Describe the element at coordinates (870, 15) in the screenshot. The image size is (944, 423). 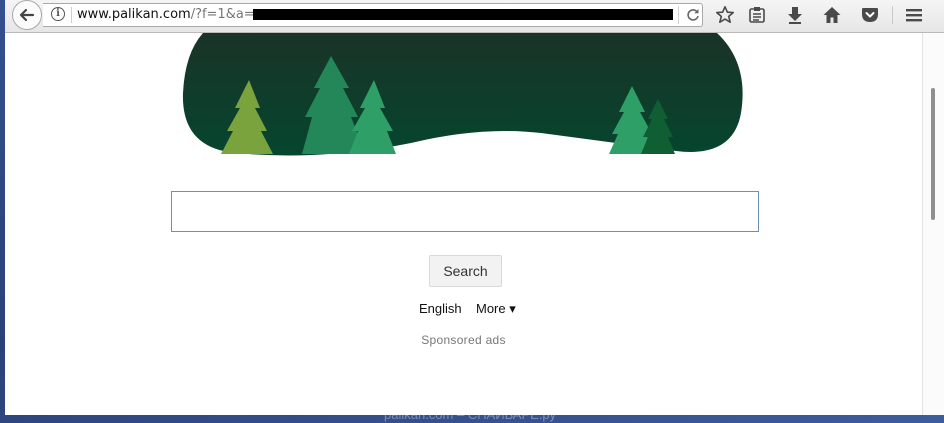
I see `pocket-icon` at that location.